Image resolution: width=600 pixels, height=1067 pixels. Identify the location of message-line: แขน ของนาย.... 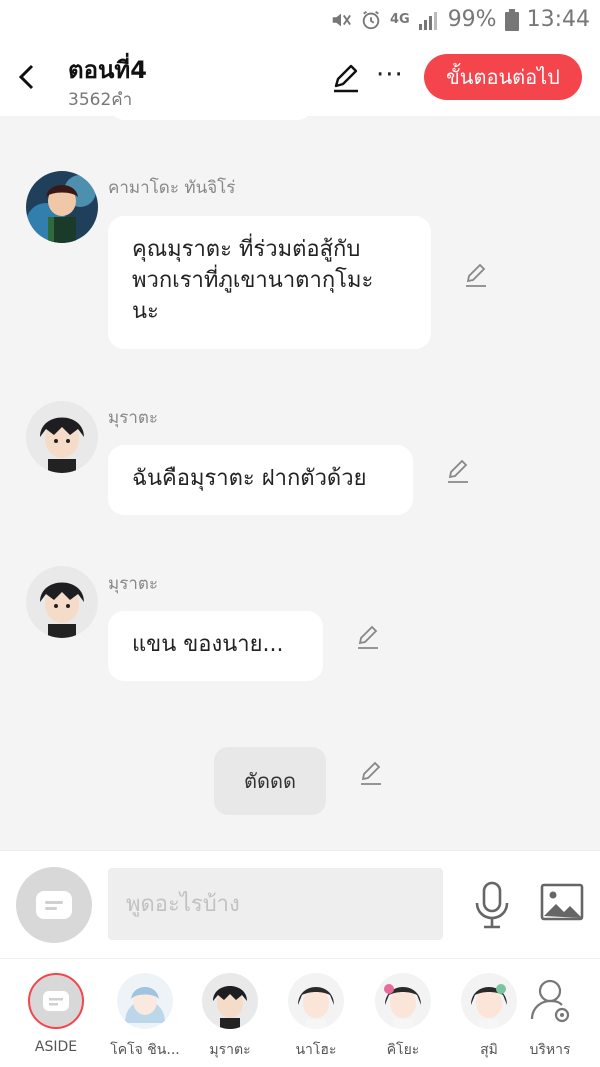
(208, 644).